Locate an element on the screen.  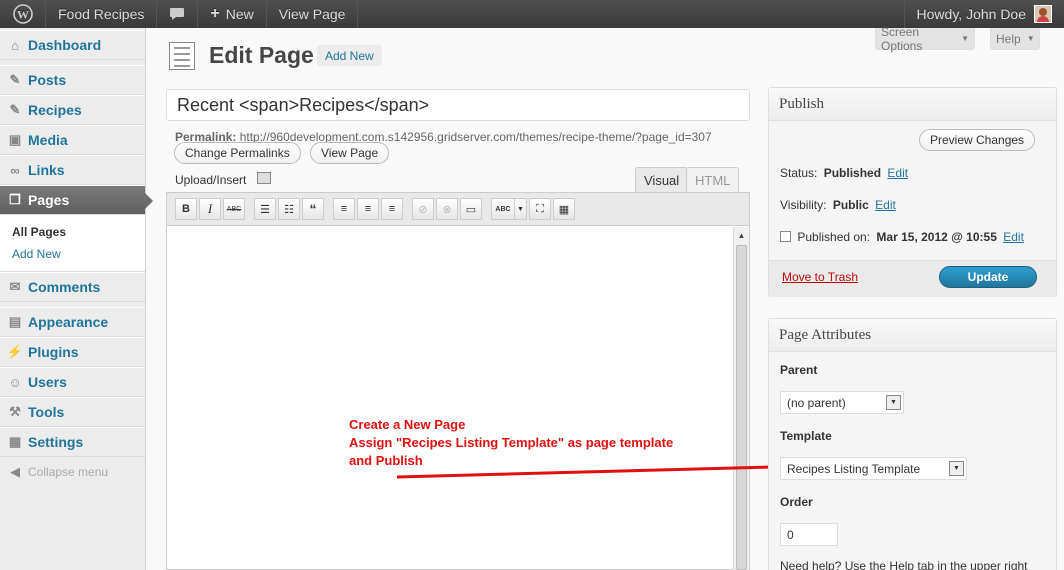
edit-page-icon is located at coordinates (182, 56).